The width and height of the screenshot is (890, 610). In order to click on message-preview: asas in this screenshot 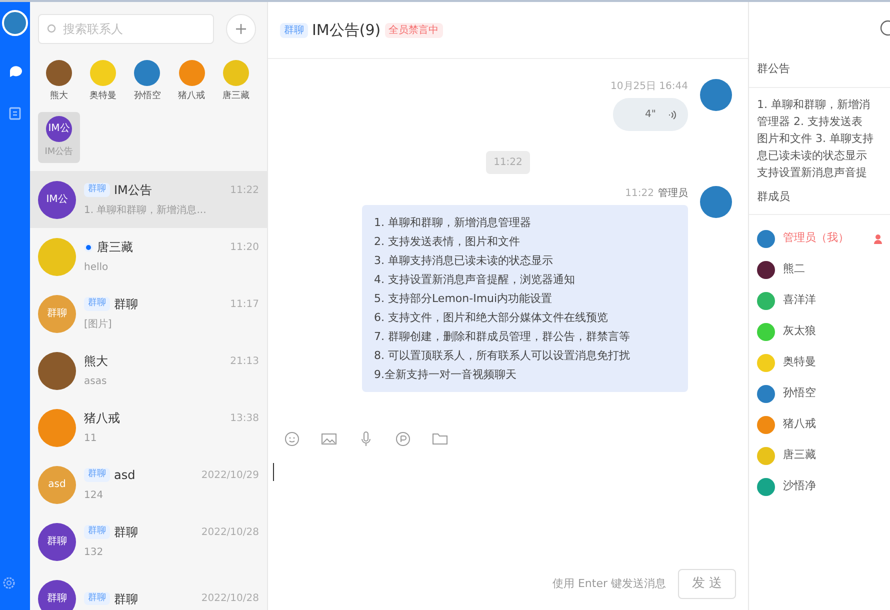, I will do `click(96, 382)`.